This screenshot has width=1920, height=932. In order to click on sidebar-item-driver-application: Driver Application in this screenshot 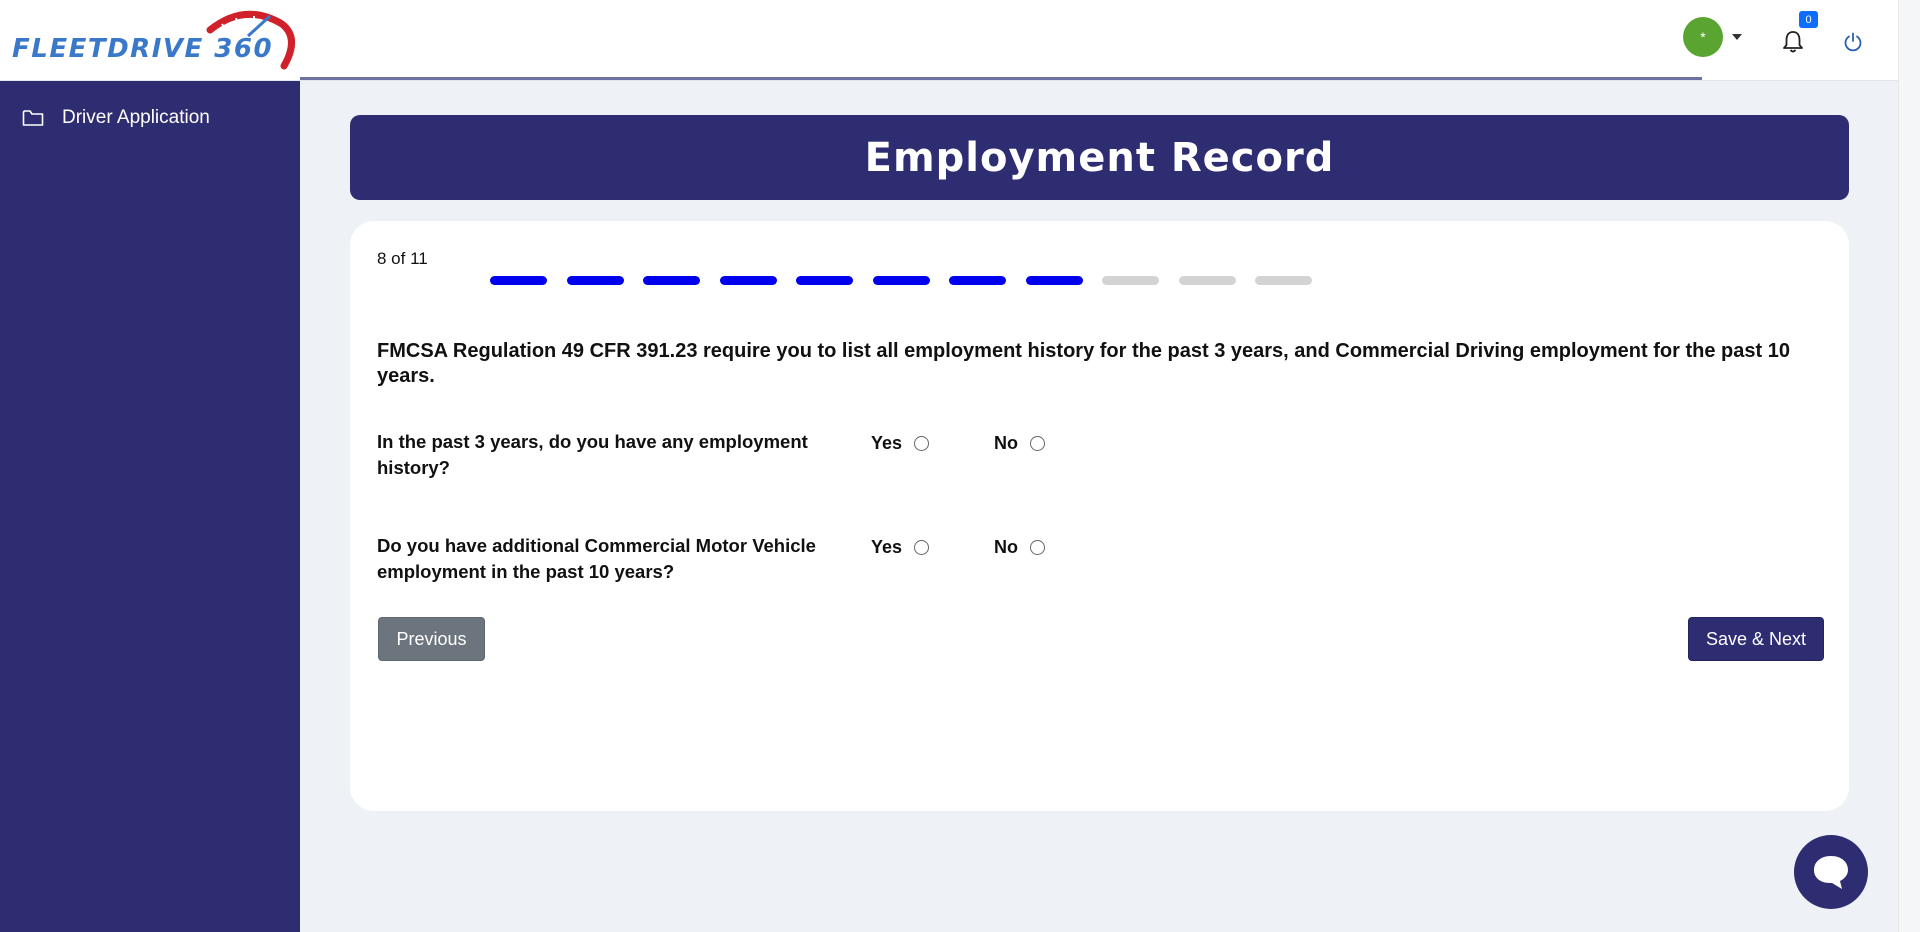, I will do `click(116, 118)`.